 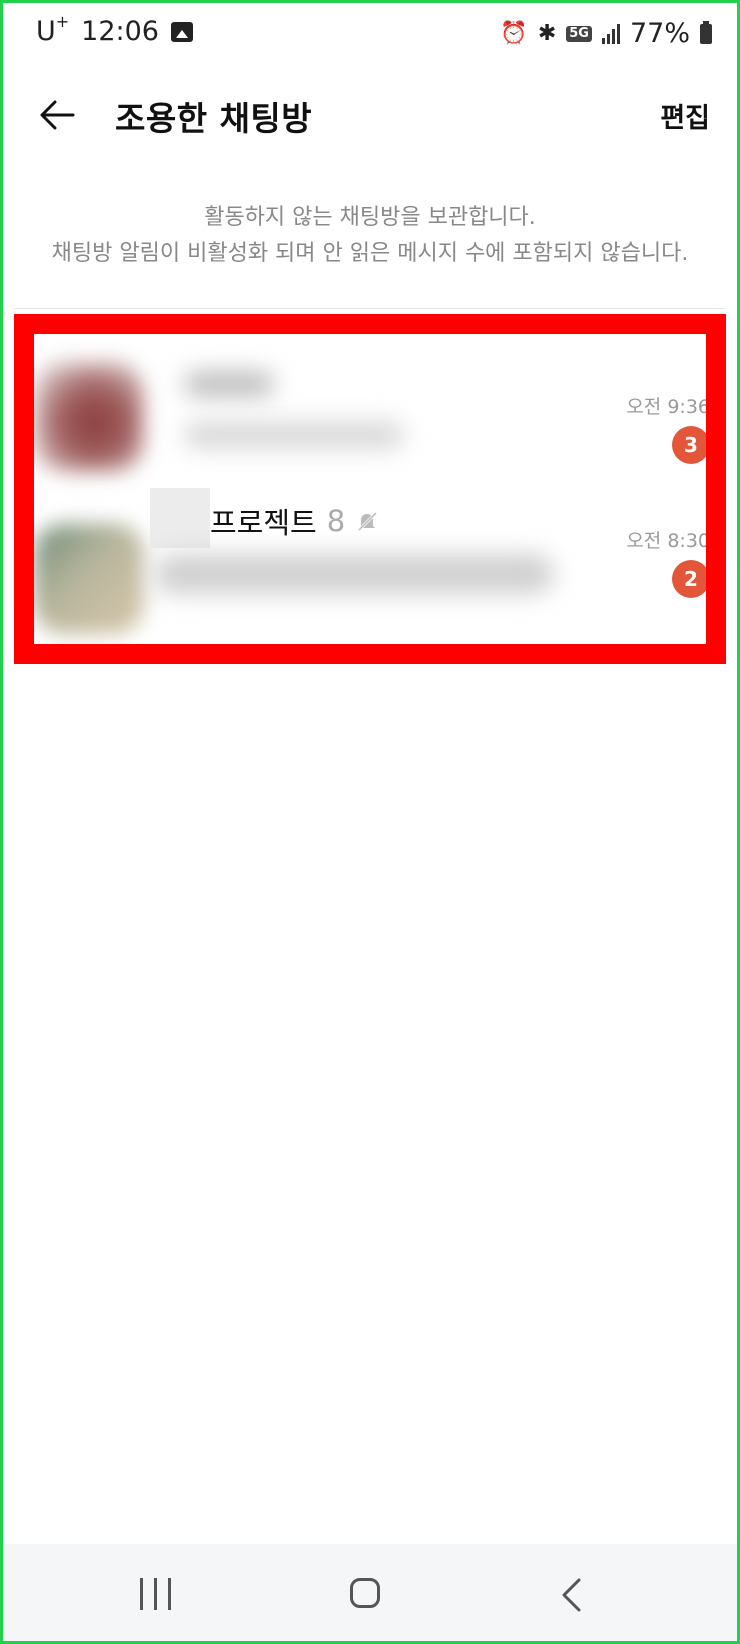 I want to click on status-bar: U+ 12:06 ⏰ ✱ 5G 77%, so click(x=370, y=35).